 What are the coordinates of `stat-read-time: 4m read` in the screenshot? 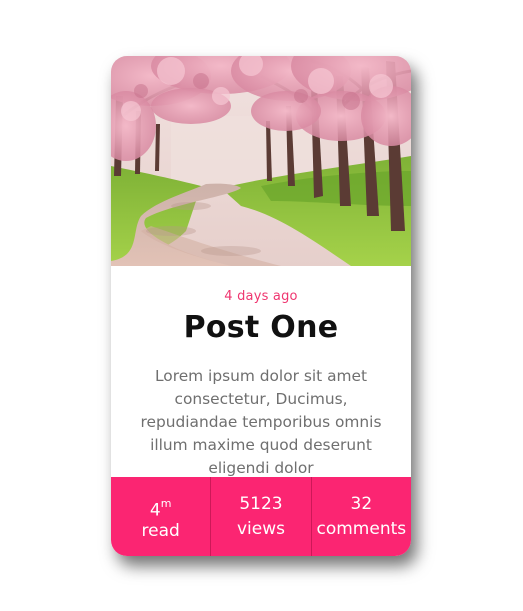 It's located at (160, 516).